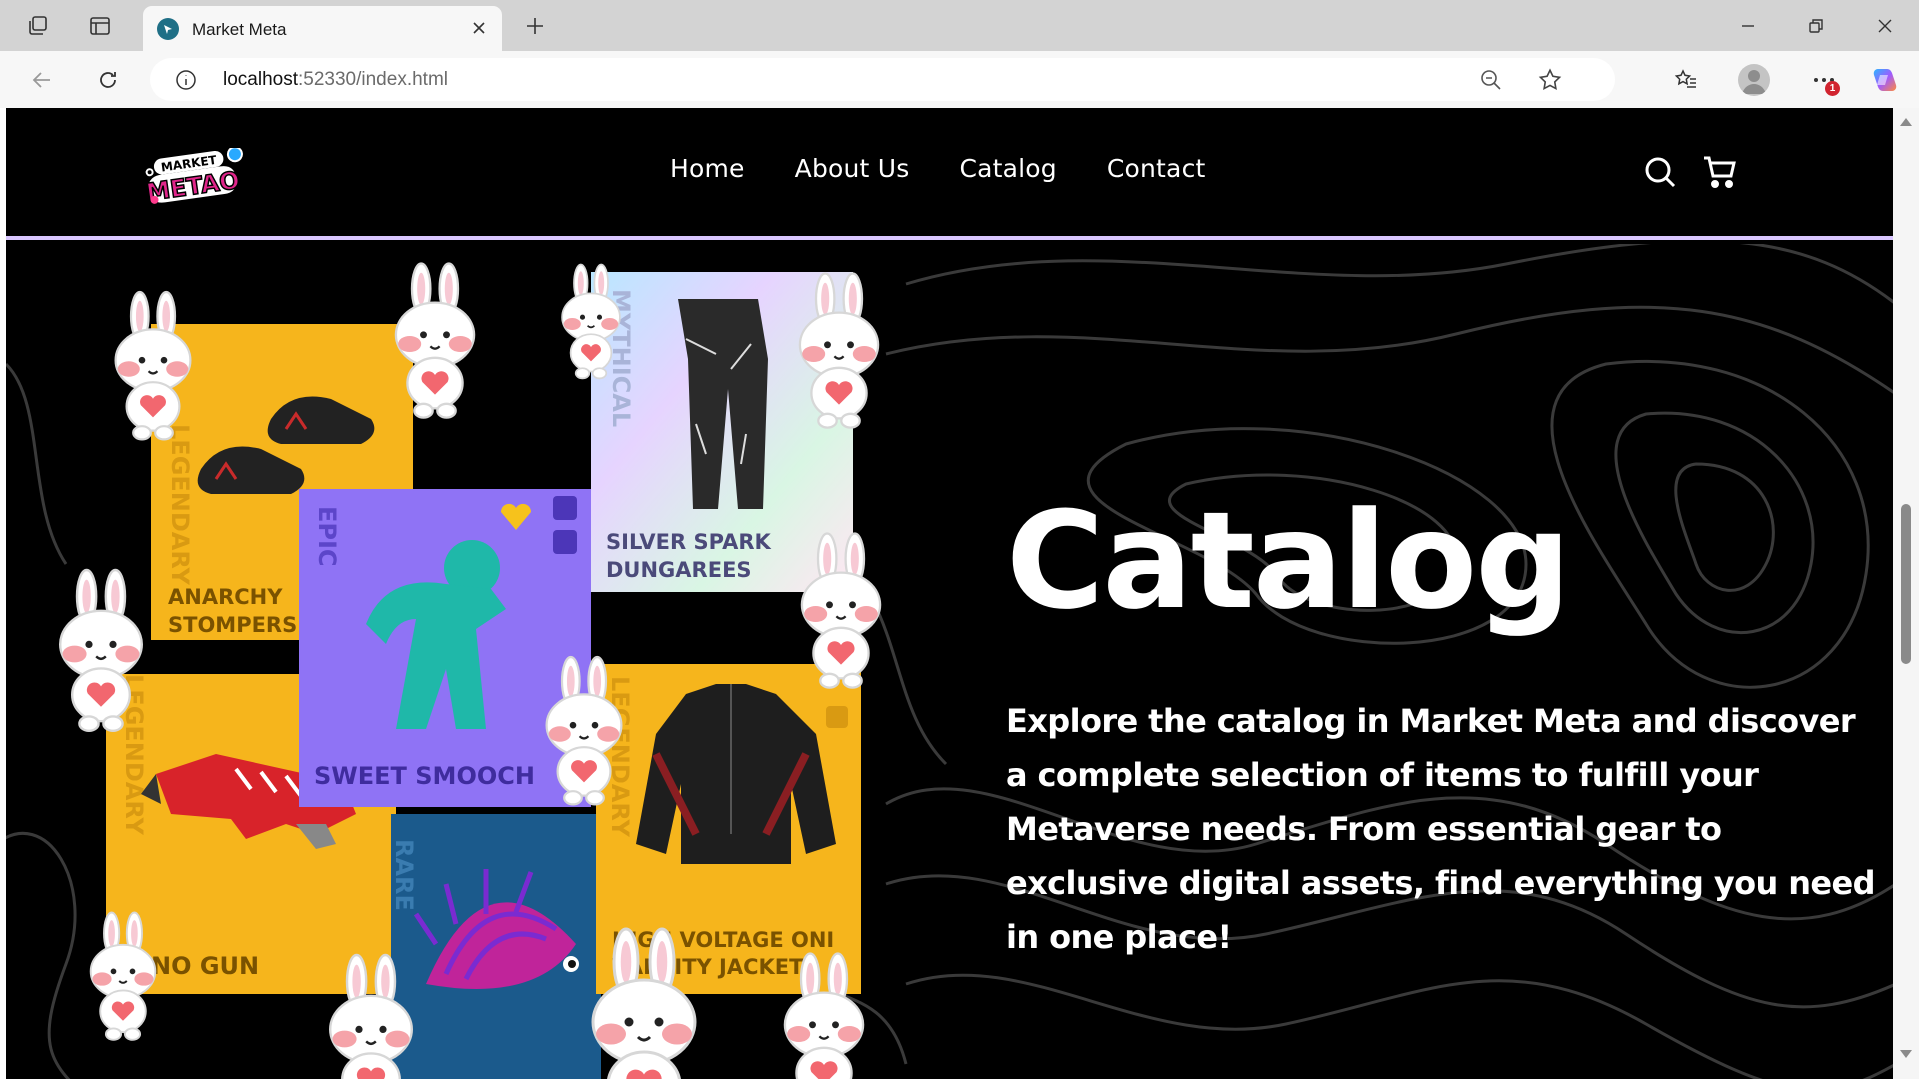 This screenshot has width=1919, height=1079. What do you see at coordinates (1288, 561) in the screenshot?
I see `page-title: Catalog` at bounding box center [1288, 561].